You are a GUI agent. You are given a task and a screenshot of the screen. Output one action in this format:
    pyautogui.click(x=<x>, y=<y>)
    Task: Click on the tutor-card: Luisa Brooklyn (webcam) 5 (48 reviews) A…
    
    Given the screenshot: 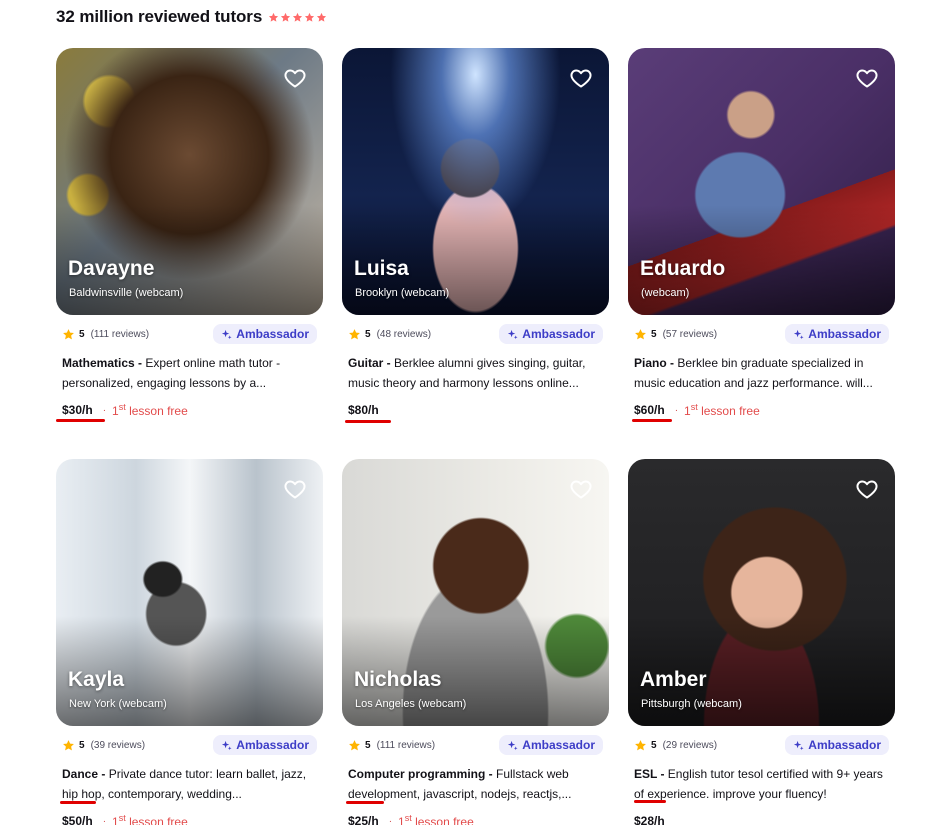 What is the action you would take?
    pyautogui.click(x=475, y=234)
    